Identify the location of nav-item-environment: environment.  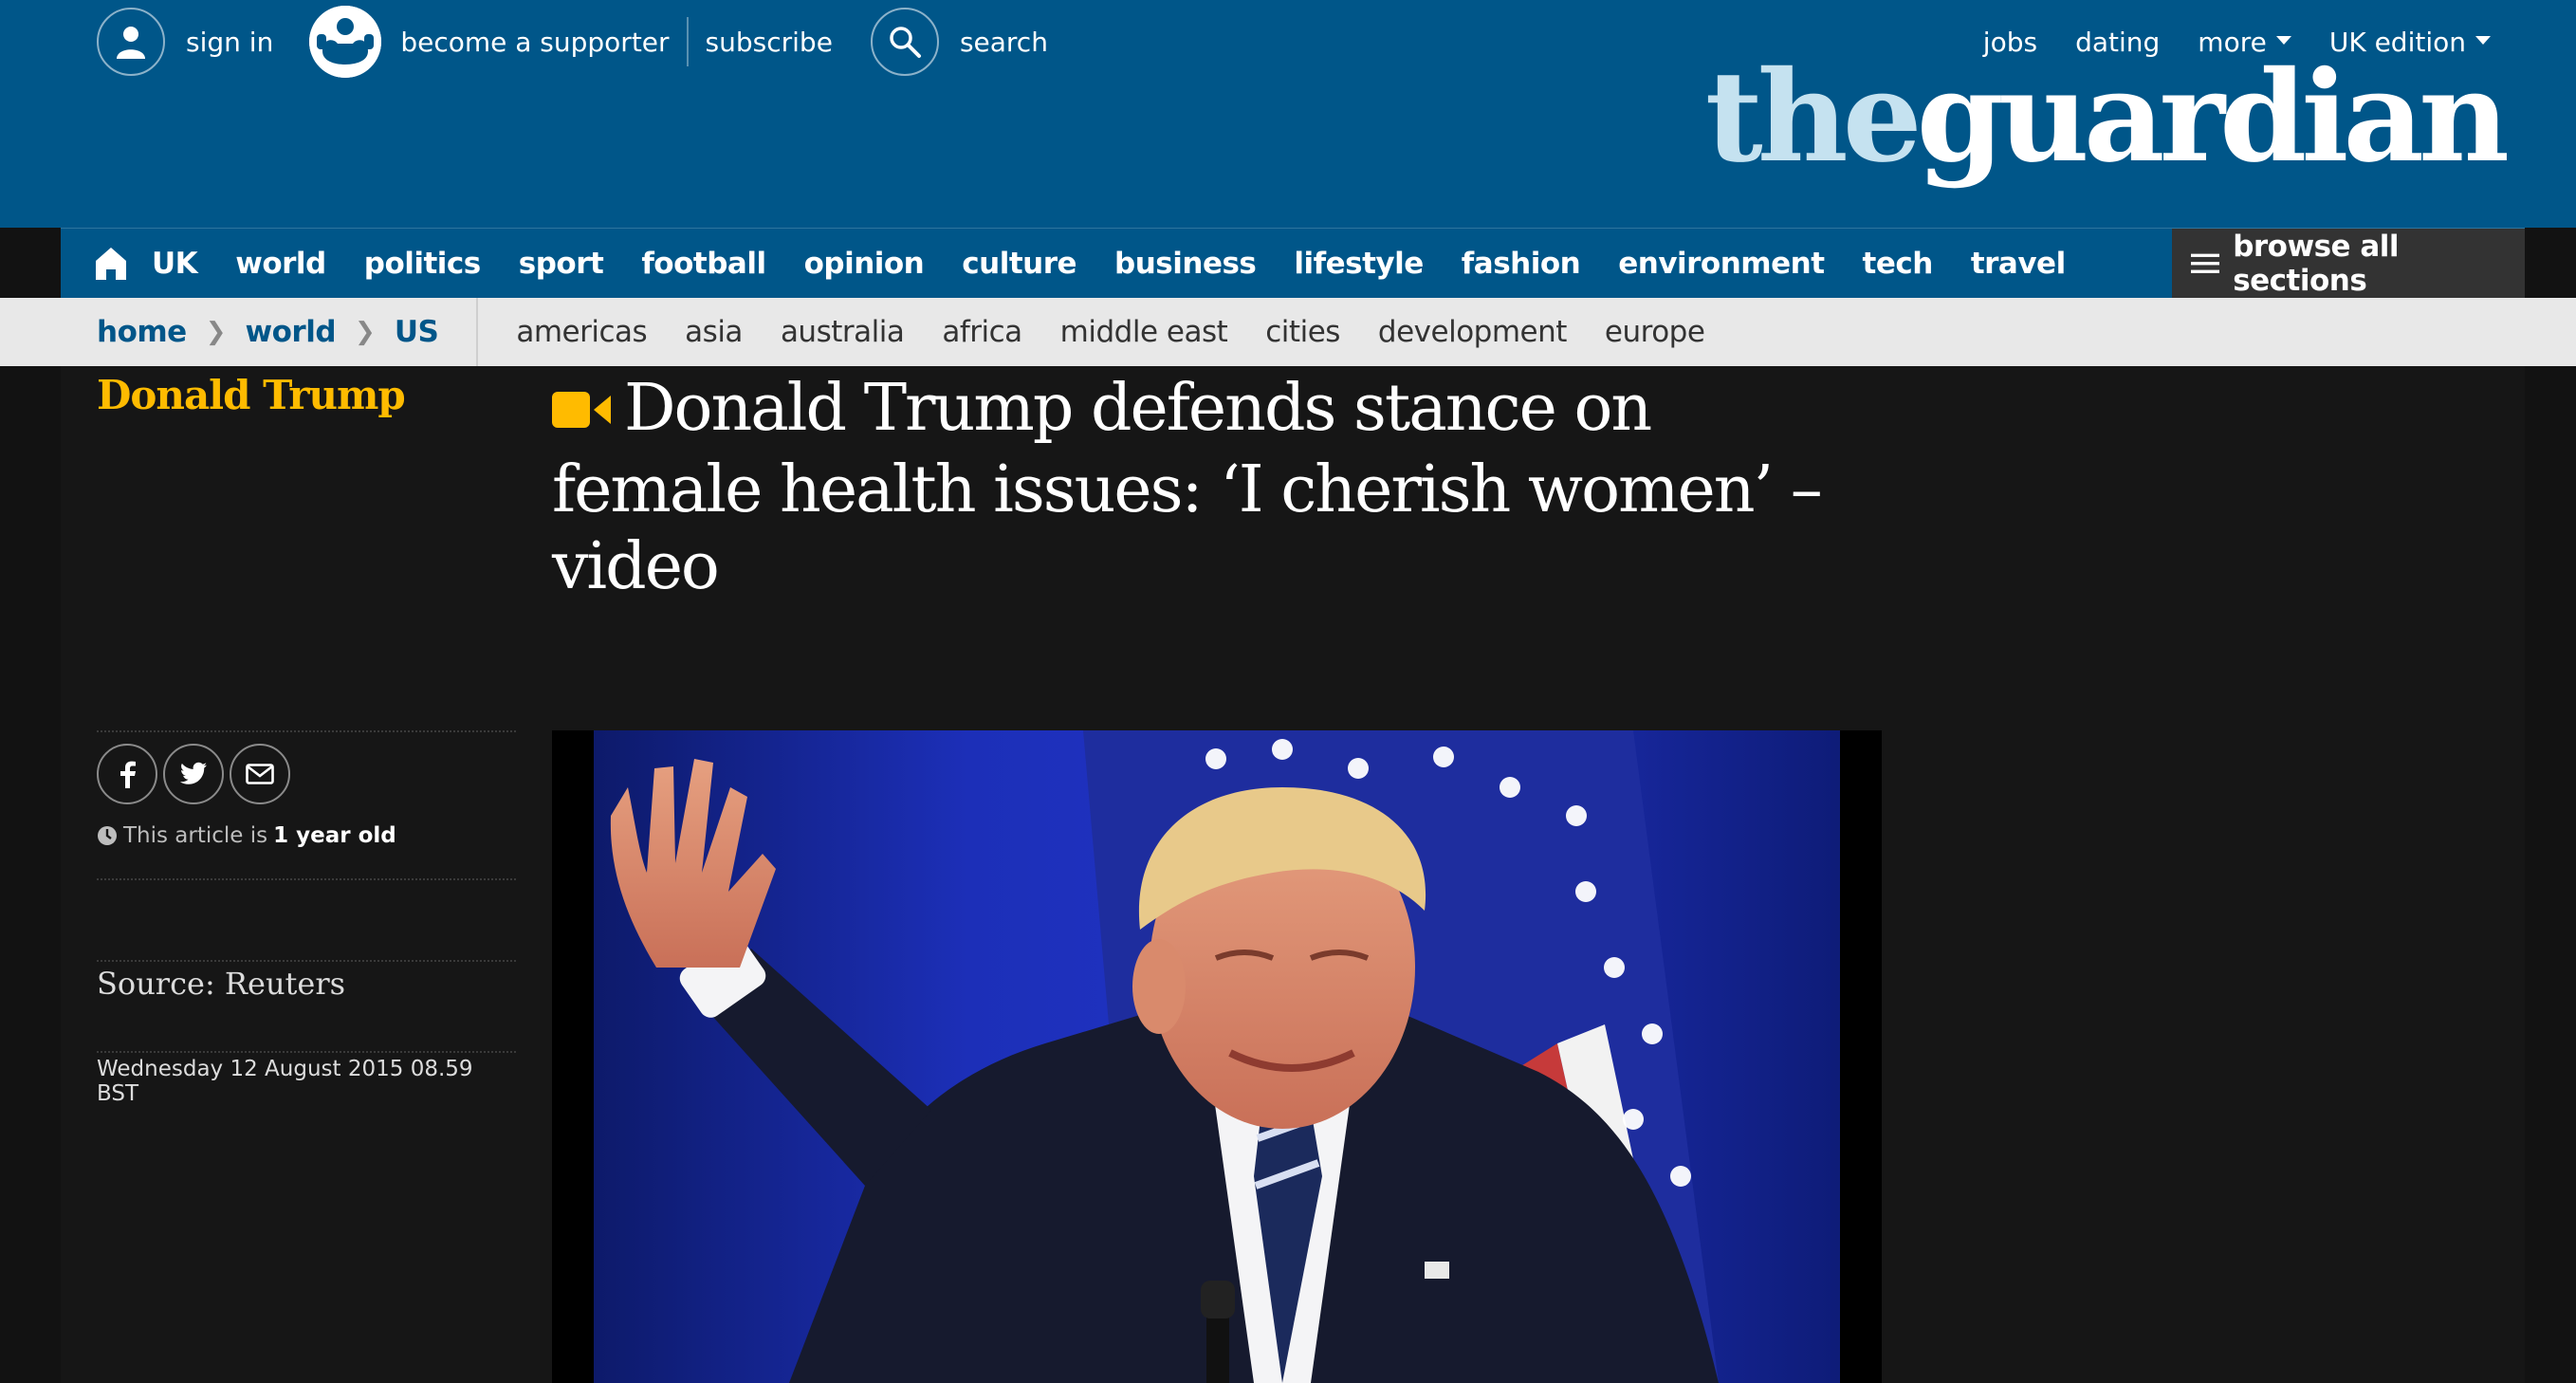
(1721, 264).